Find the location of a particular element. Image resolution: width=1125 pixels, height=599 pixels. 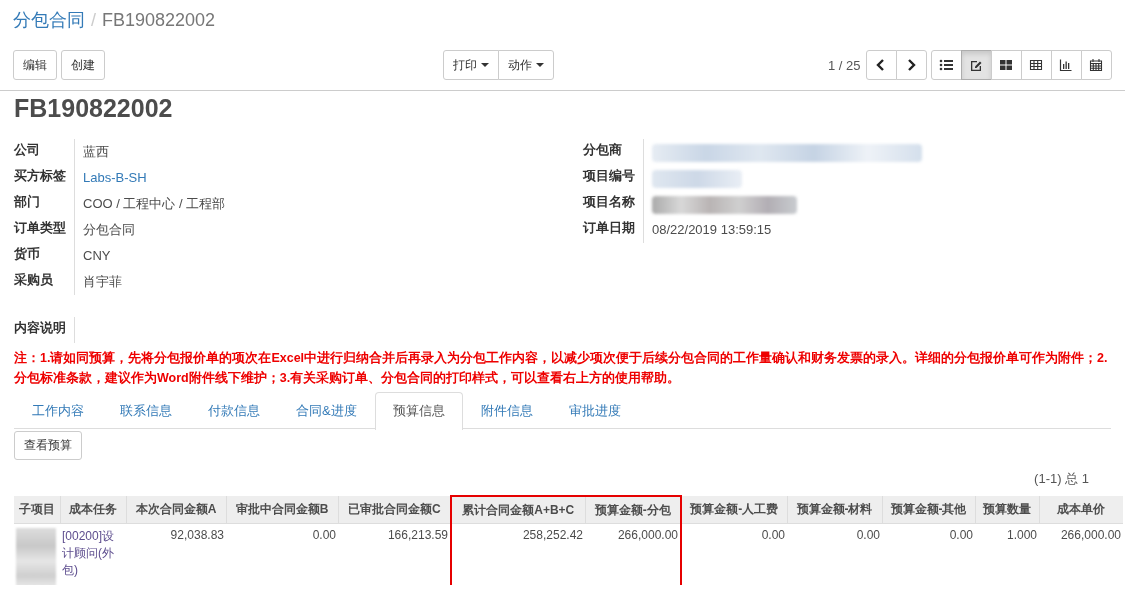

column-header: 已审批合同金额C is located at coordinates (394, 510).